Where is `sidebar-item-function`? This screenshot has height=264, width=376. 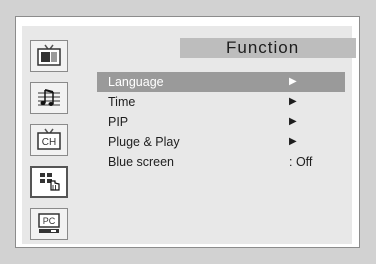 sidebar-item-function is located at coordinates (49, 182).